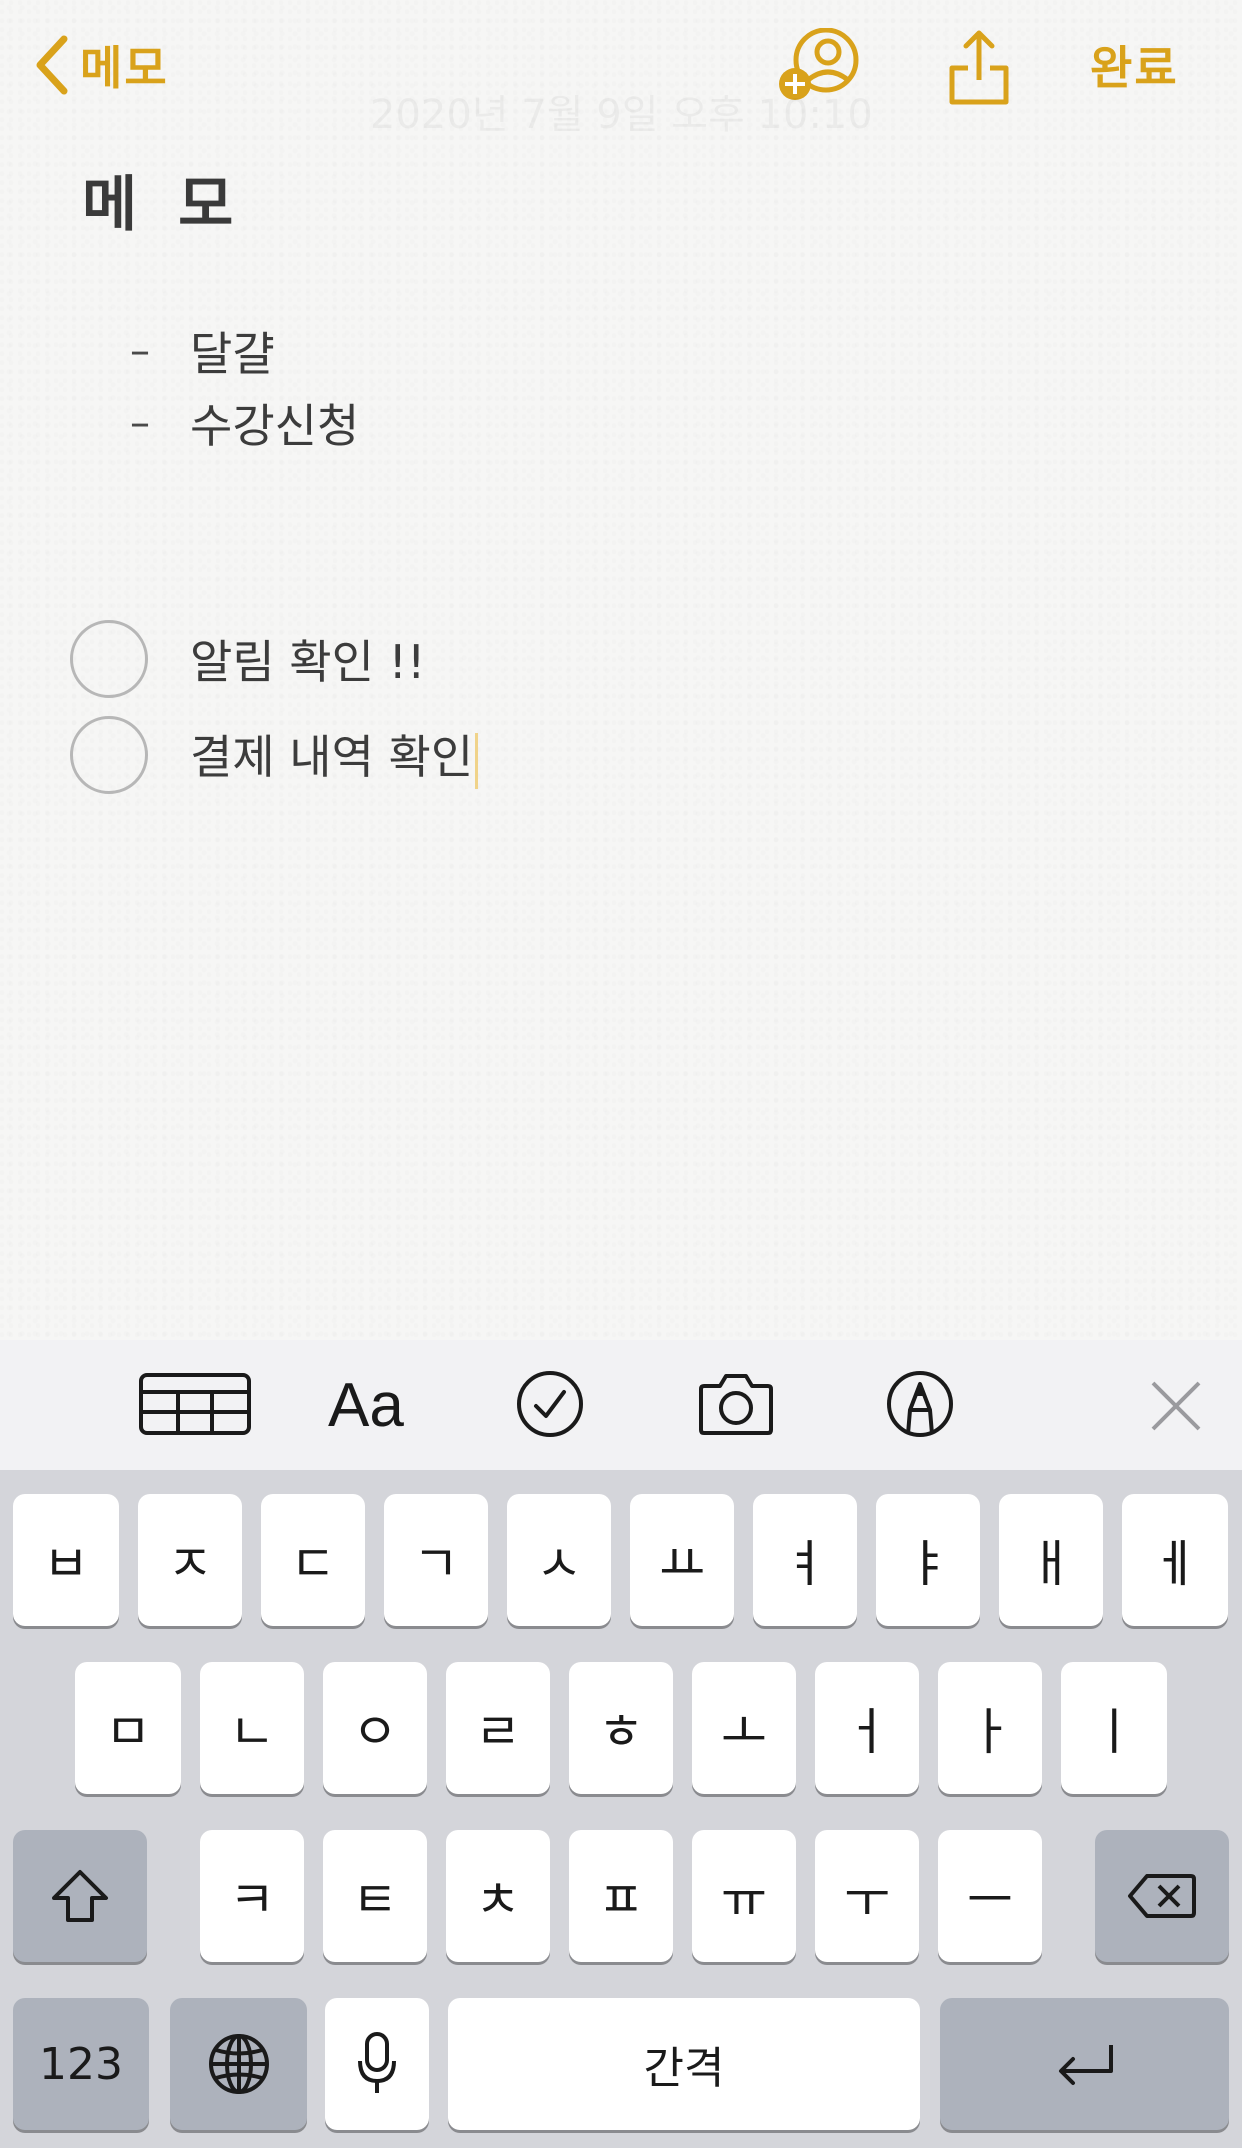 The image size is (1242, 2148). I want to click on note-toolbar: Aa, so click(621, 1405).